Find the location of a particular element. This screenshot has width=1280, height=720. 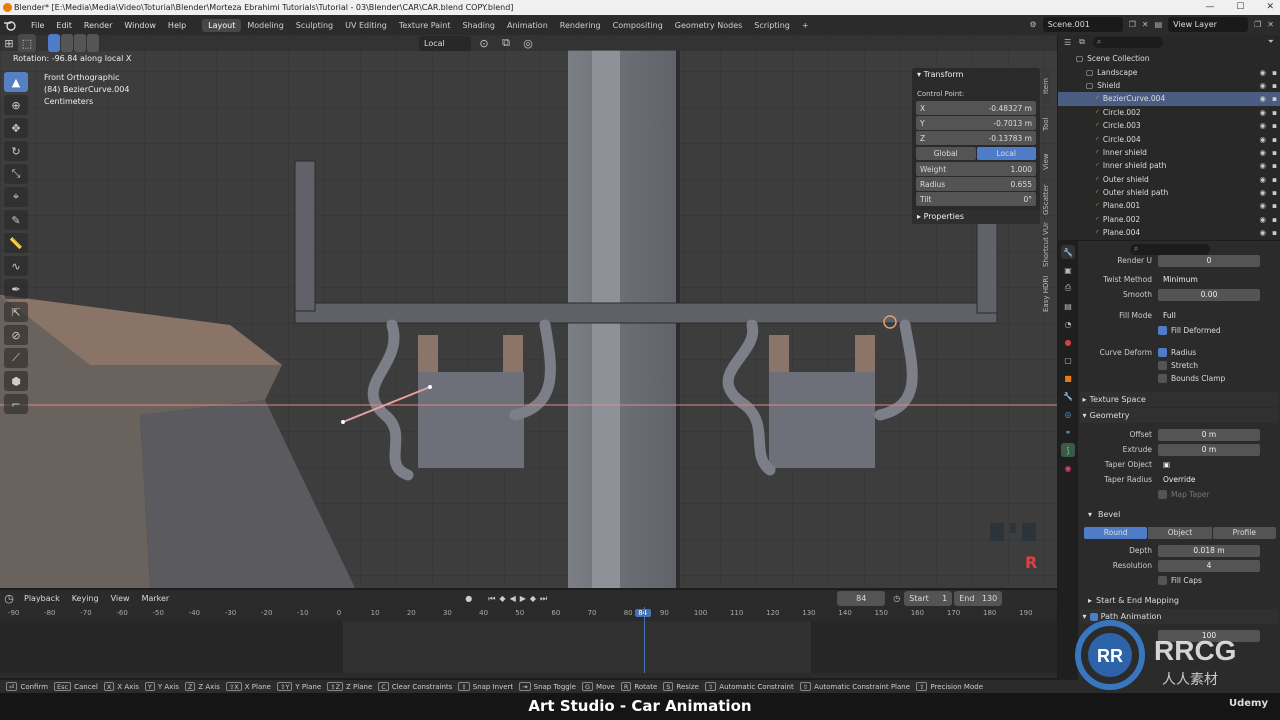

workspace-tab-compositing: Compositing is located at coordinates (638, 25).